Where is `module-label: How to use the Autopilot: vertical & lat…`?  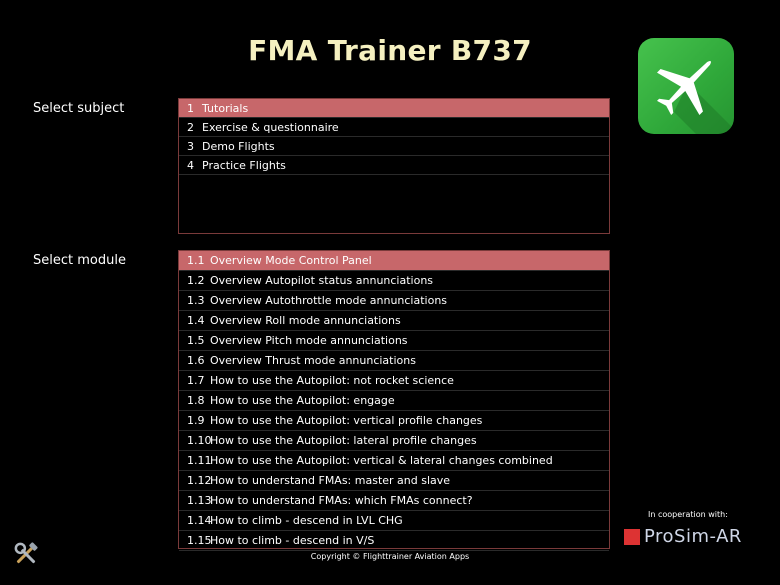
module-label: How to use the Autopilot: vertical & lat… is located at coordinates (381, 460).